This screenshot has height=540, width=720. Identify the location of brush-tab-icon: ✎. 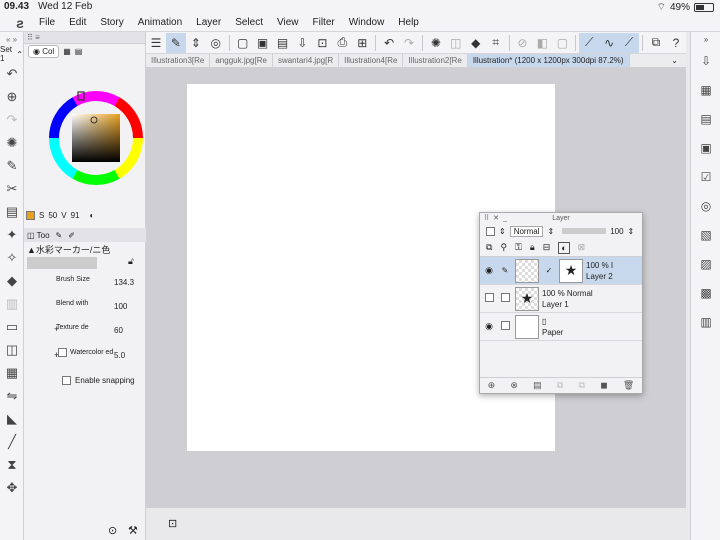
(59, 235).